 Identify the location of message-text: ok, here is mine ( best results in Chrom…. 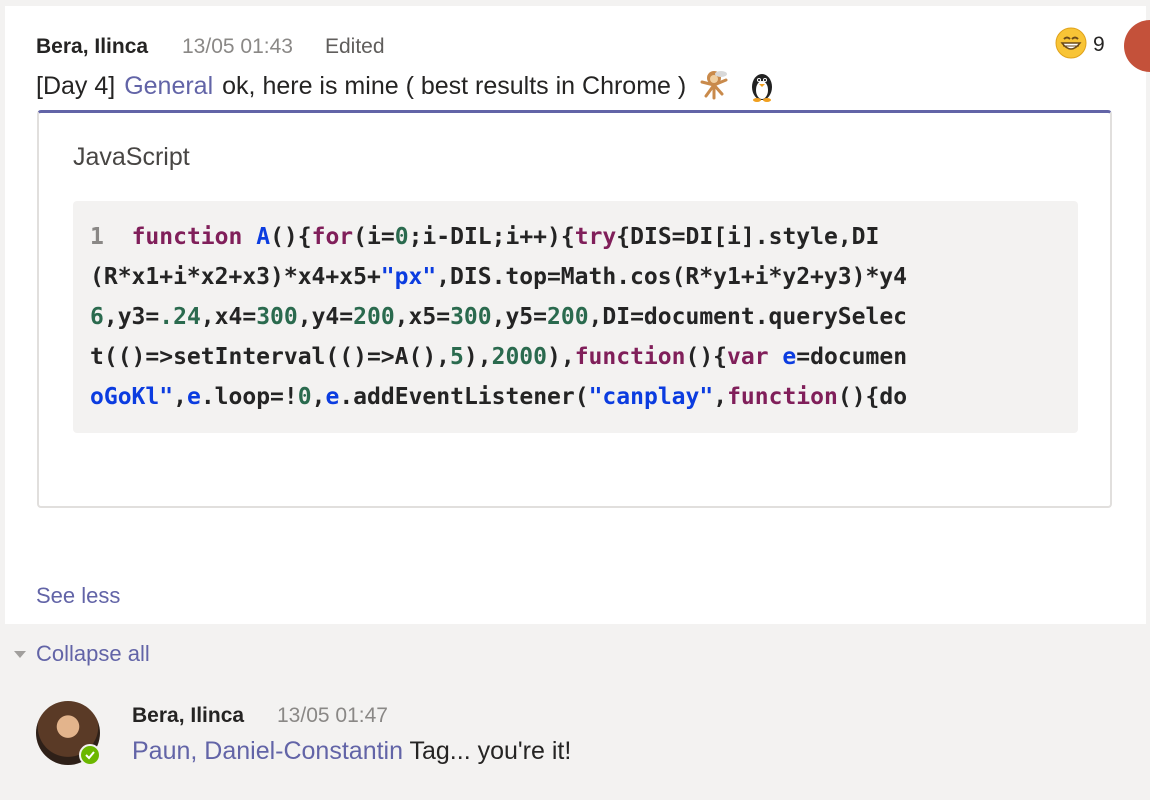
(454, 85).